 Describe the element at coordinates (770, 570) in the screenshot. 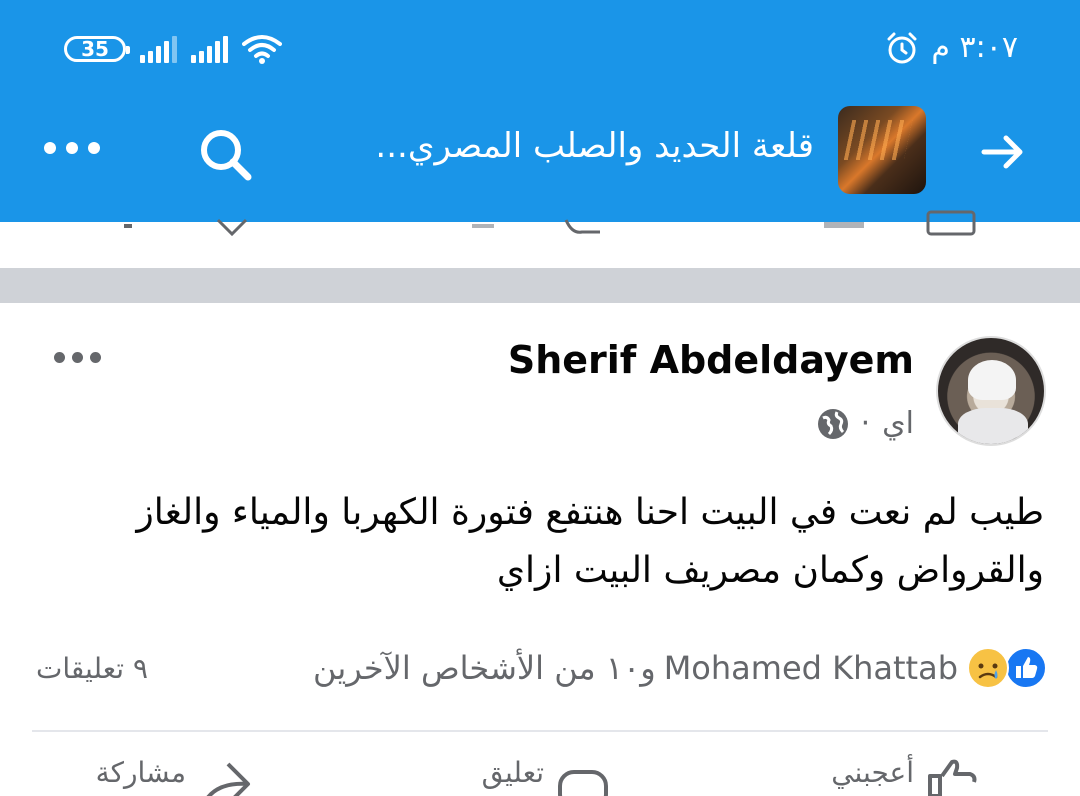

I see `post-text-line: والقرواض وكمان مصريف البيت ازاي` at that location.